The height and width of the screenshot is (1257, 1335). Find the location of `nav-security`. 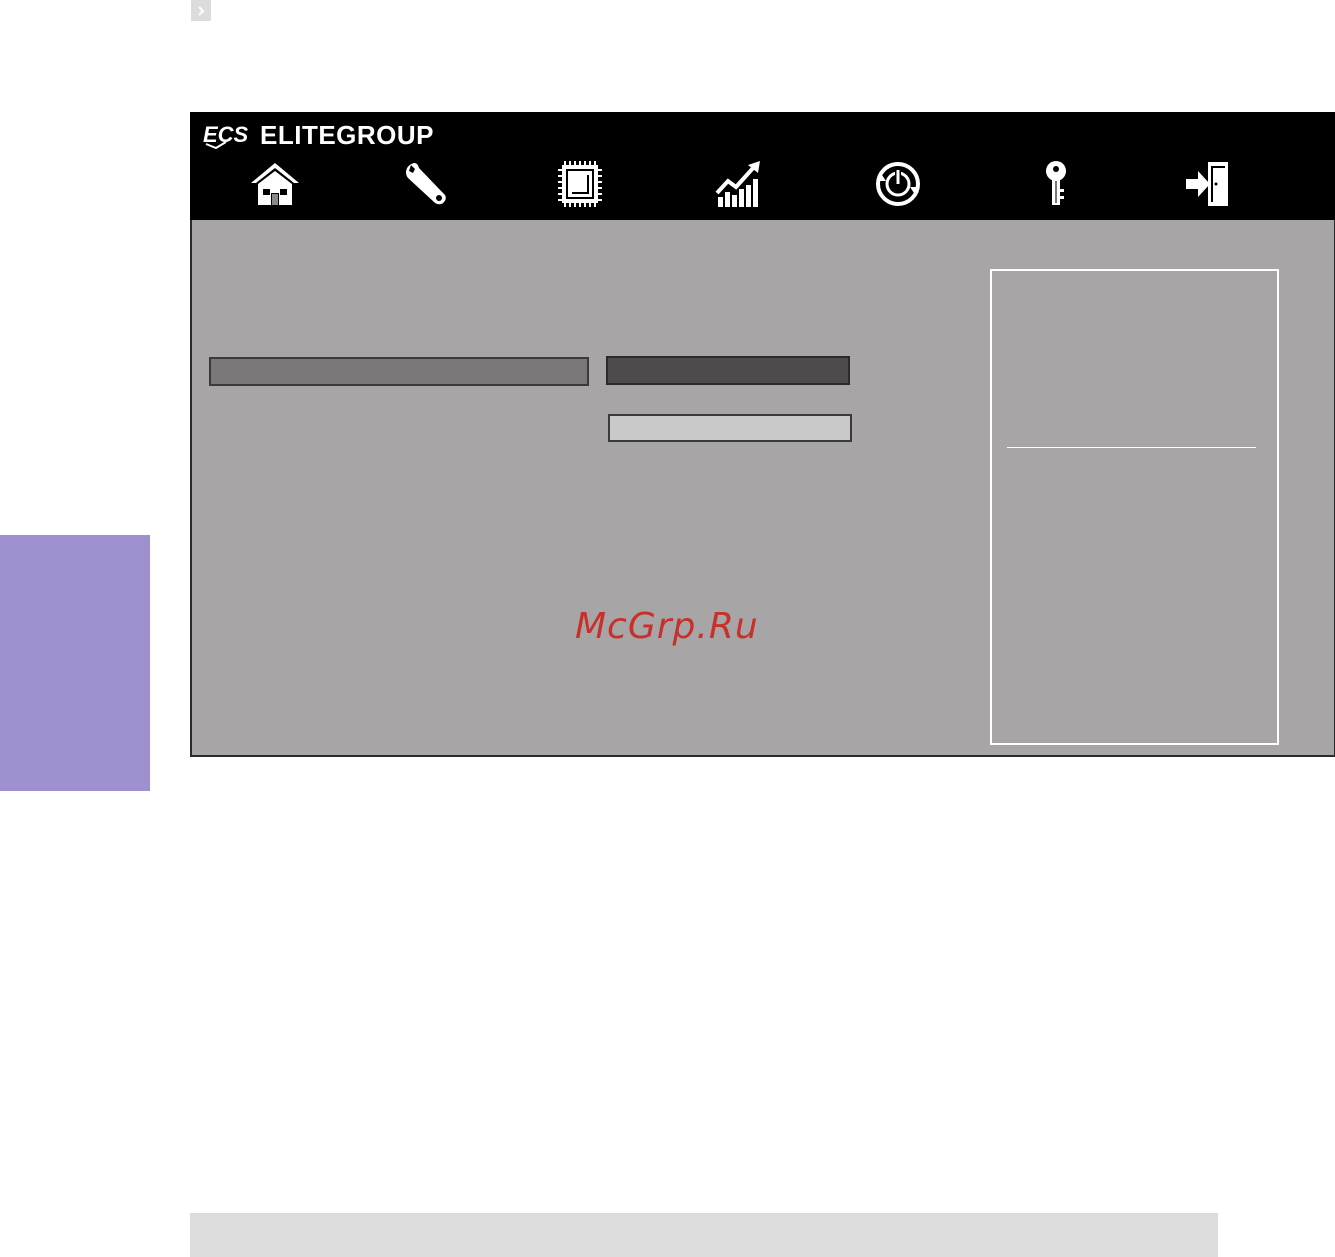

nav-security is located at coordinates (1056, 184).